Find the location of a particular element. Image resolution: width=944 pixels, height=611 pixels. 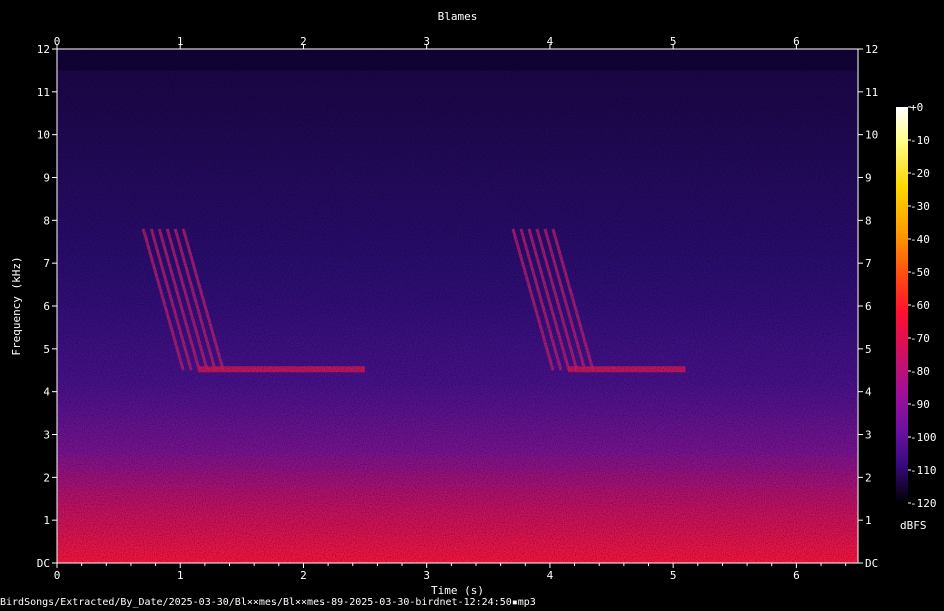

colorbar-tick-label: -60 is located at coordinates (920, 305).